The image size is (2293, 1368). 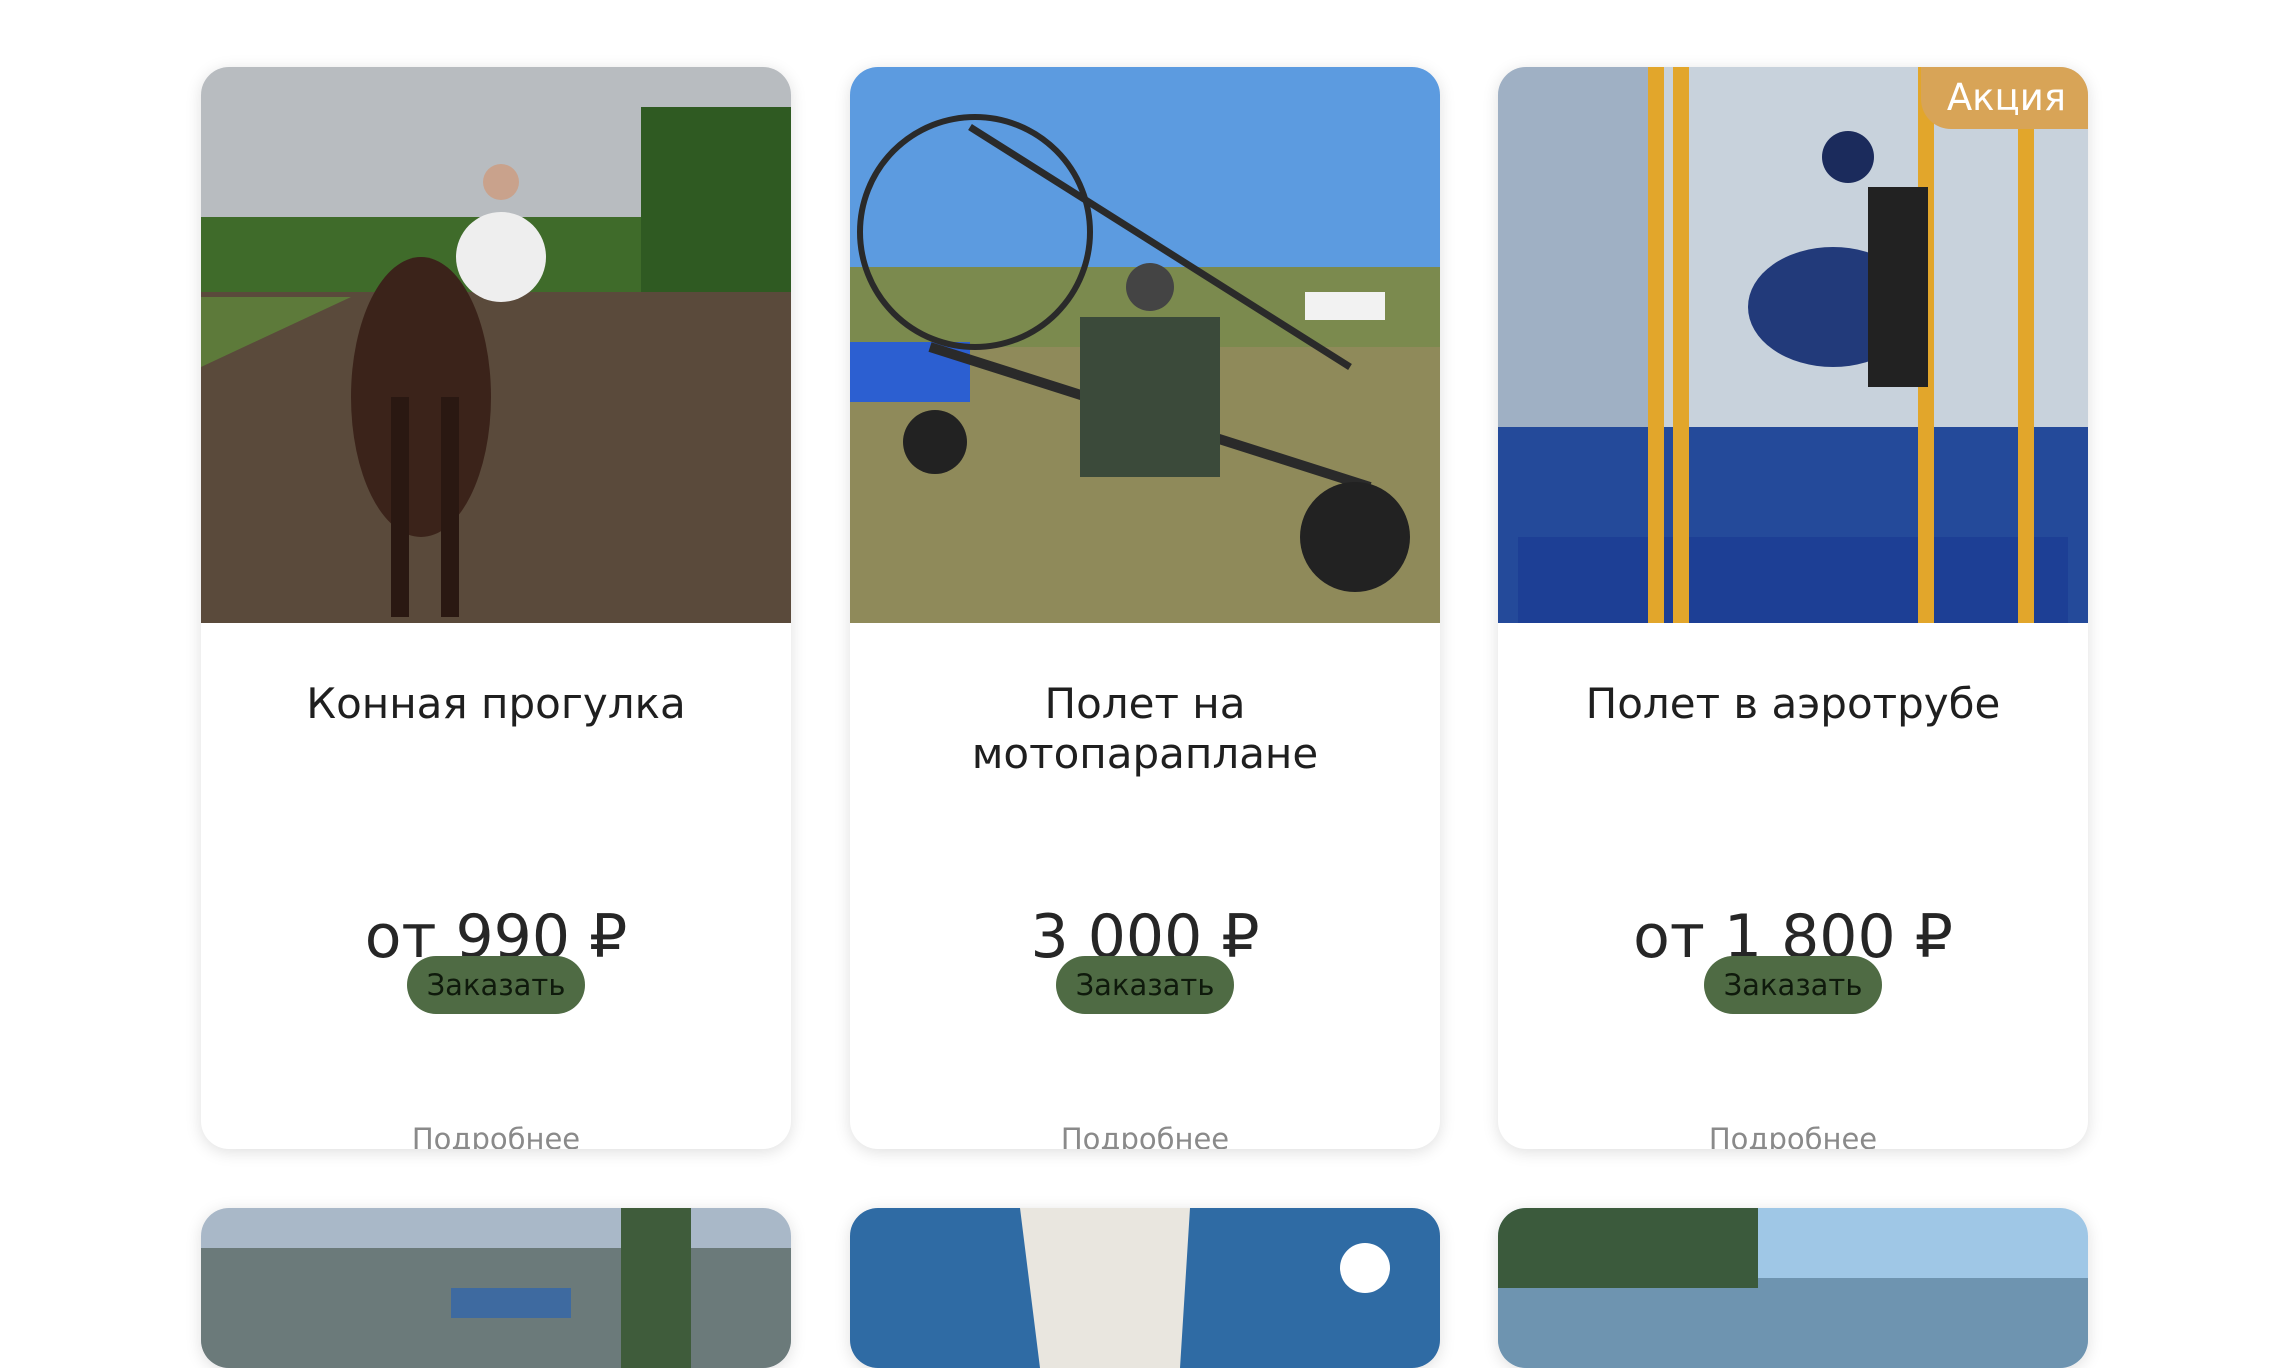 I want to click on card-title: Конная прогулка, so click(x=496, y=703).